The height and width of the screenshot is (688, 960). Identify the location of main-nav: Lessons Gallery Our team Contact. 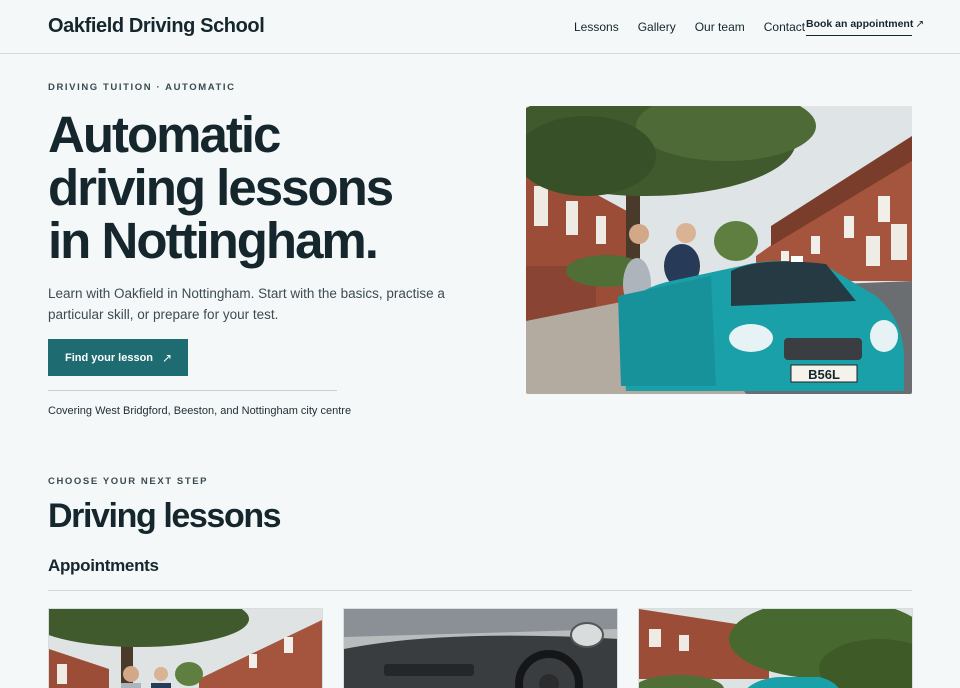
(689, 27).